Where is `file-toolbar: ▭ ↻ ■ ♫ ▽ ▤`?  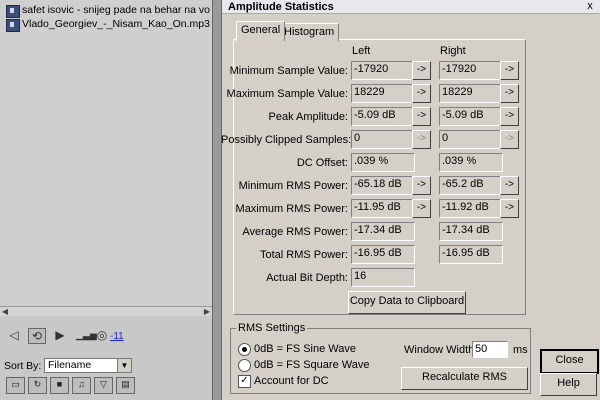 file-toolbar: ▭ ↻ ■ ♫ ▽ ▤ is located at coordinates (106, 386).